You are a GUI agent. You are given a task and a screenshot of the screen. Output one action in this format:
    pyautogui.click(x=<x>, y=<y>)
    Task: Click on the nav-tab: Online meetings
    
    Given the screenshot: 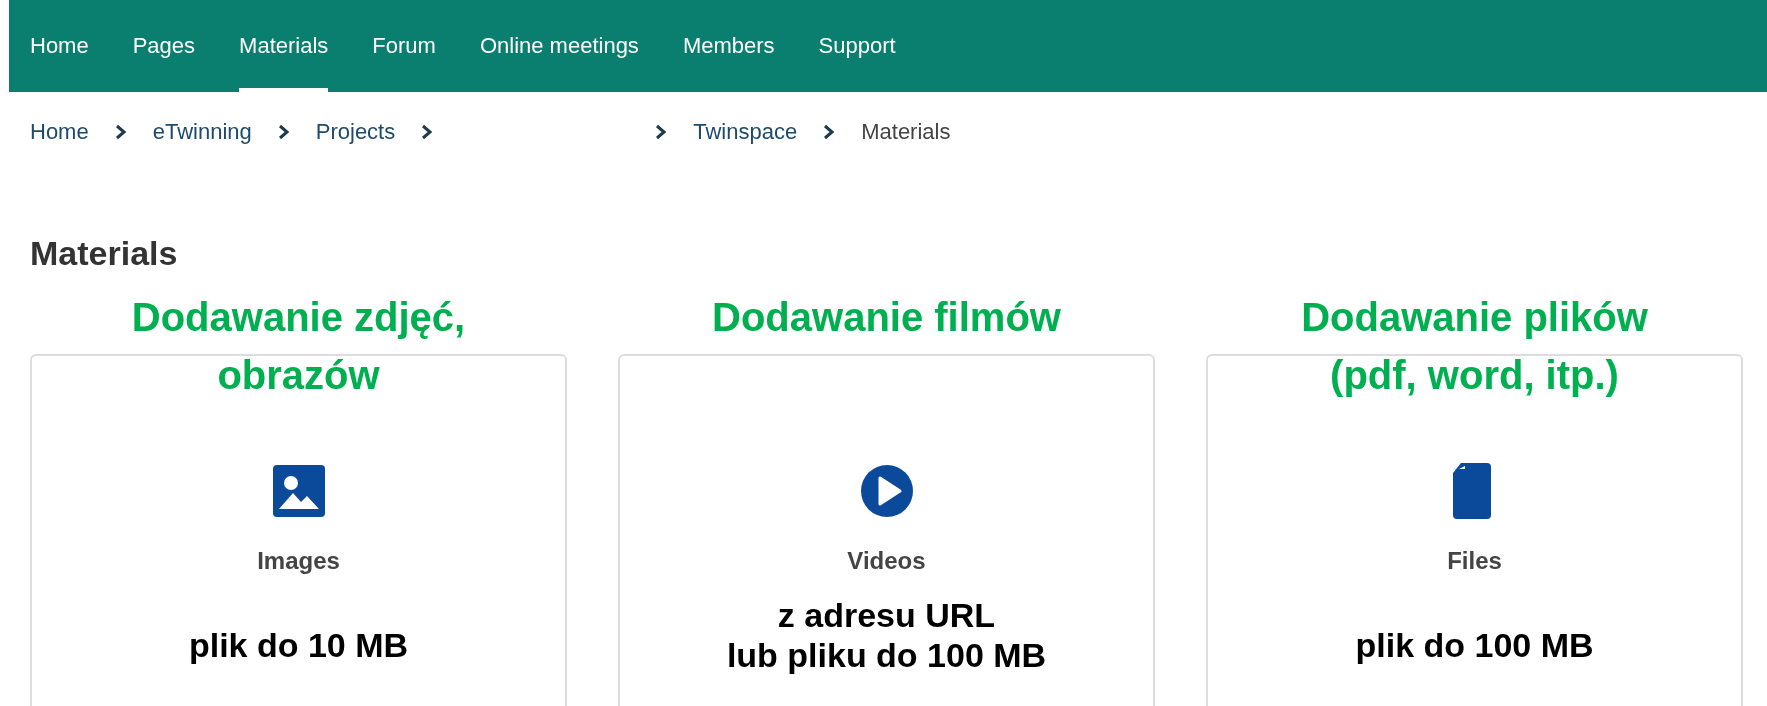 What is the action you would take?
    pyautogui.click(x=559, y=46)
    